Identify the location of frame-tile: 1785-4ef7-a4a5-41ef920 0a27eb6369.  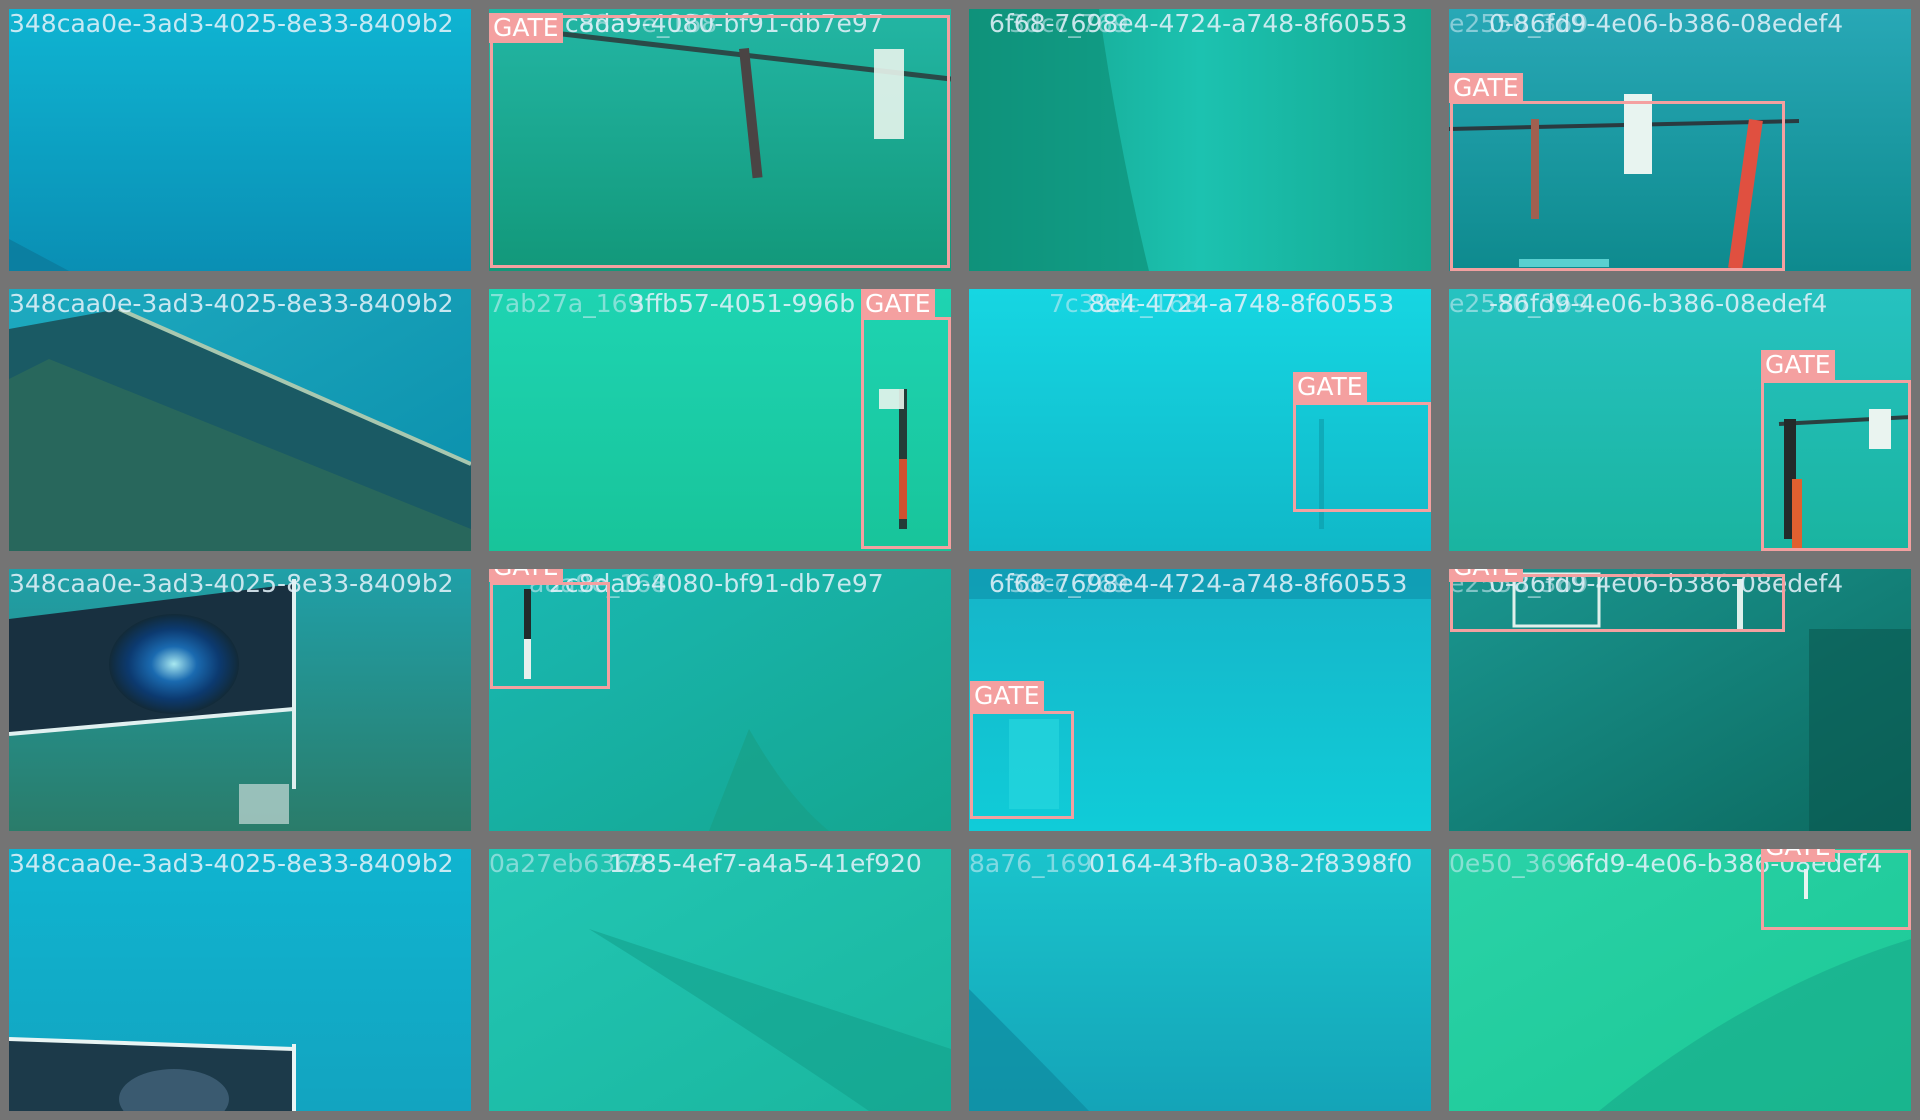
(720, 980).